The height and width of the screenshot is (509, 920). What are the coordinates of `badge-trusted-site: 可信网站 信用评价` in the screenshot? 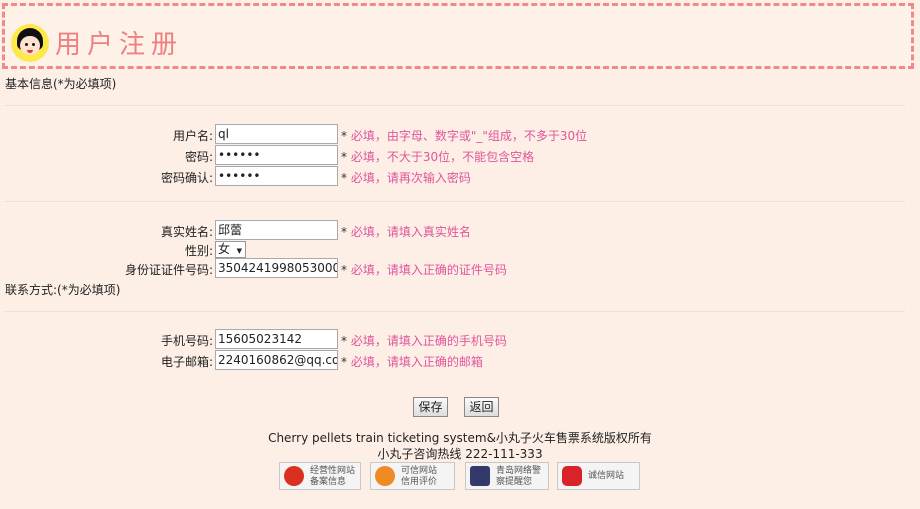 It's located at (412, 476).